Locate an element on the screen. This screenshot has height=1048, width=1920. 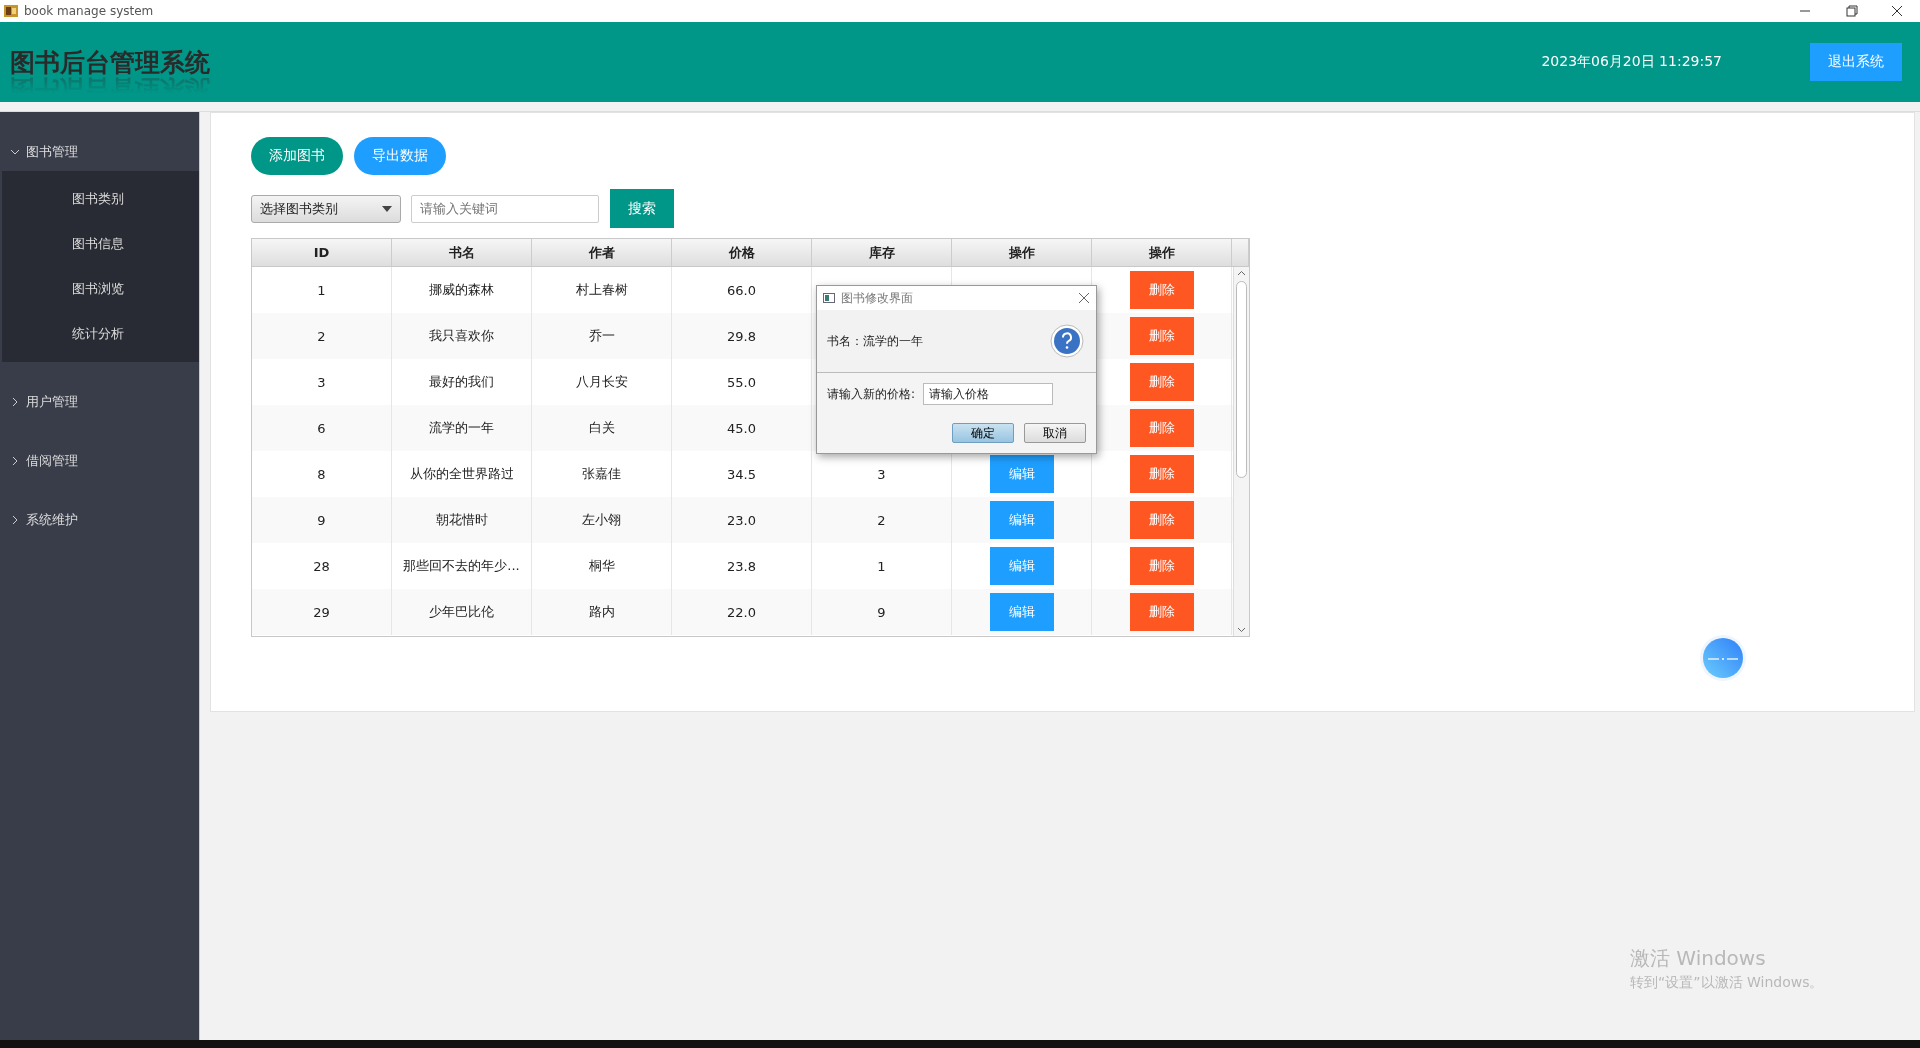
table-cell: 28 is located at coordinates (321, 566).